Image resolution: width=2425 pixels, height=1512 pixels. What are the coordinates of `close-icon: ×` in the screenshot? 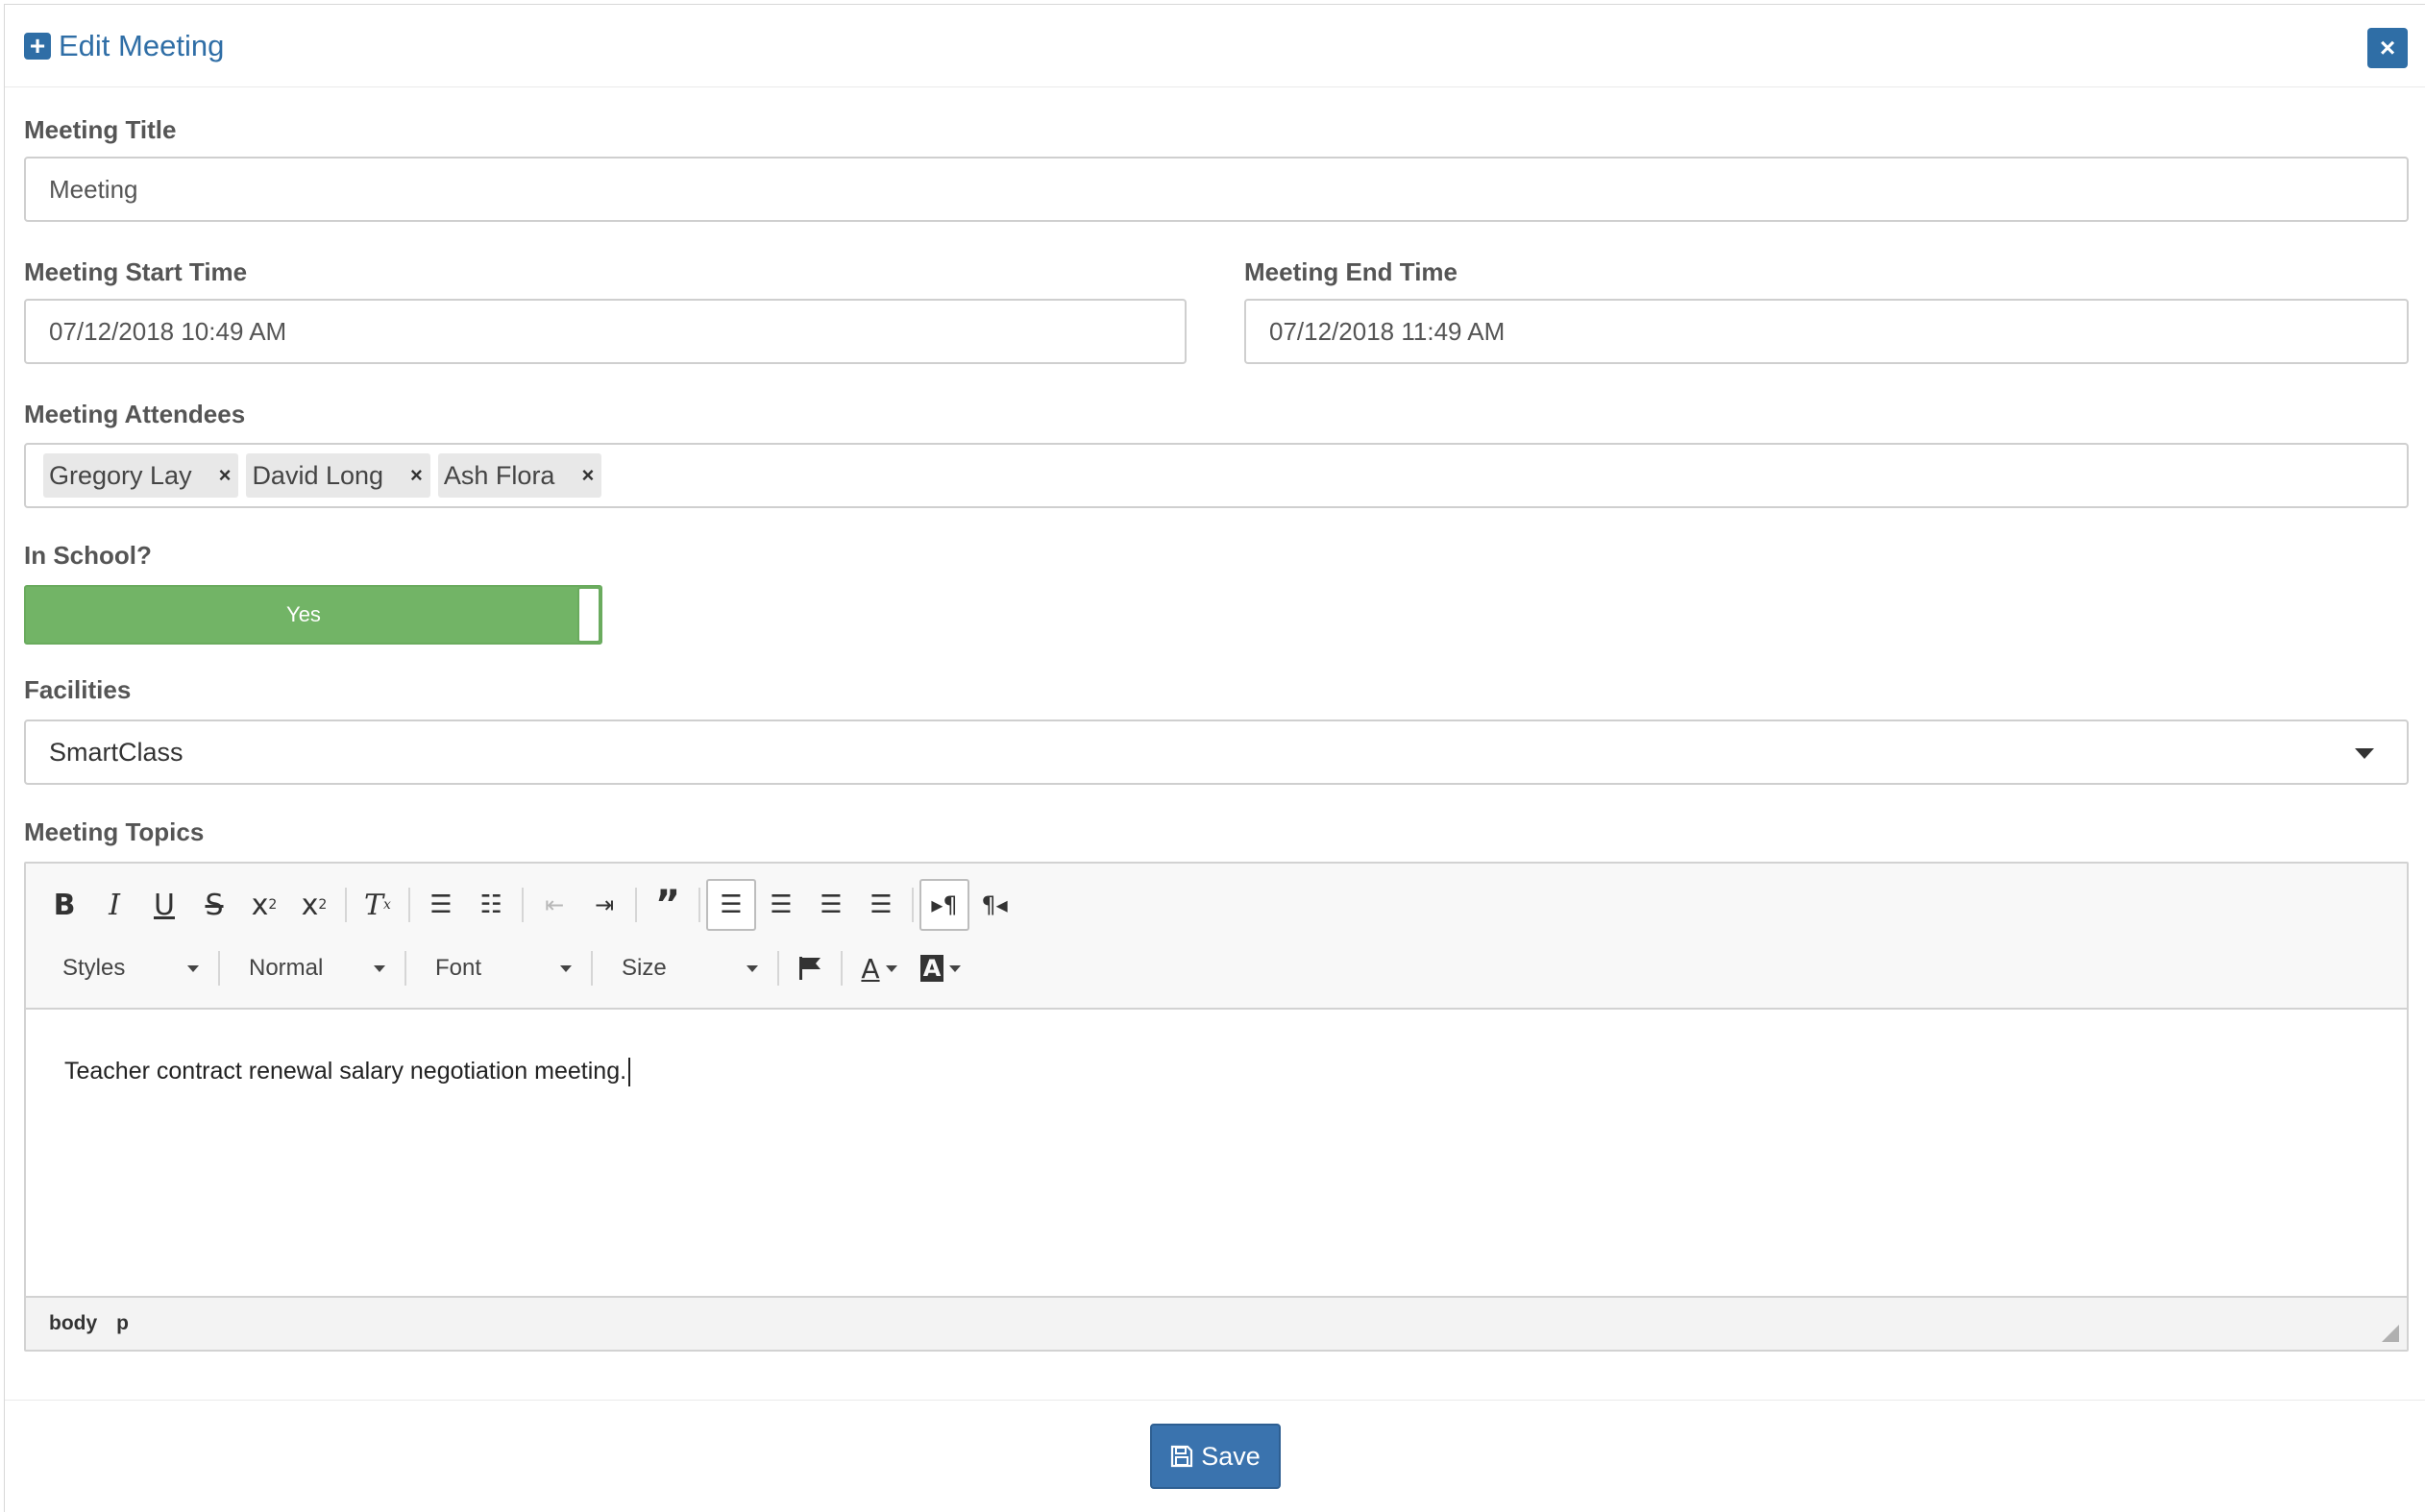 It's located at (2387, 47).